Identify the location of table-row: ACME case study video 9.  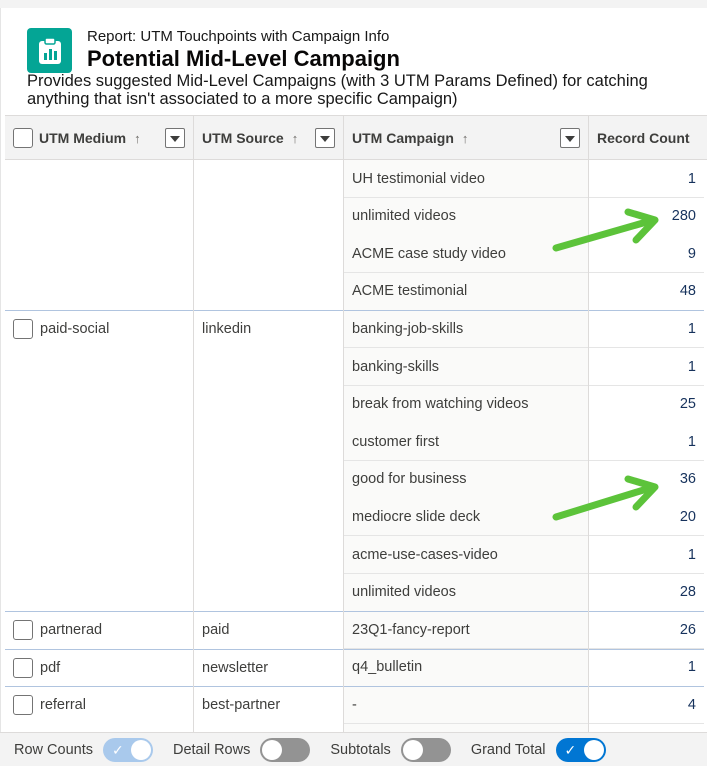
(356, 254).